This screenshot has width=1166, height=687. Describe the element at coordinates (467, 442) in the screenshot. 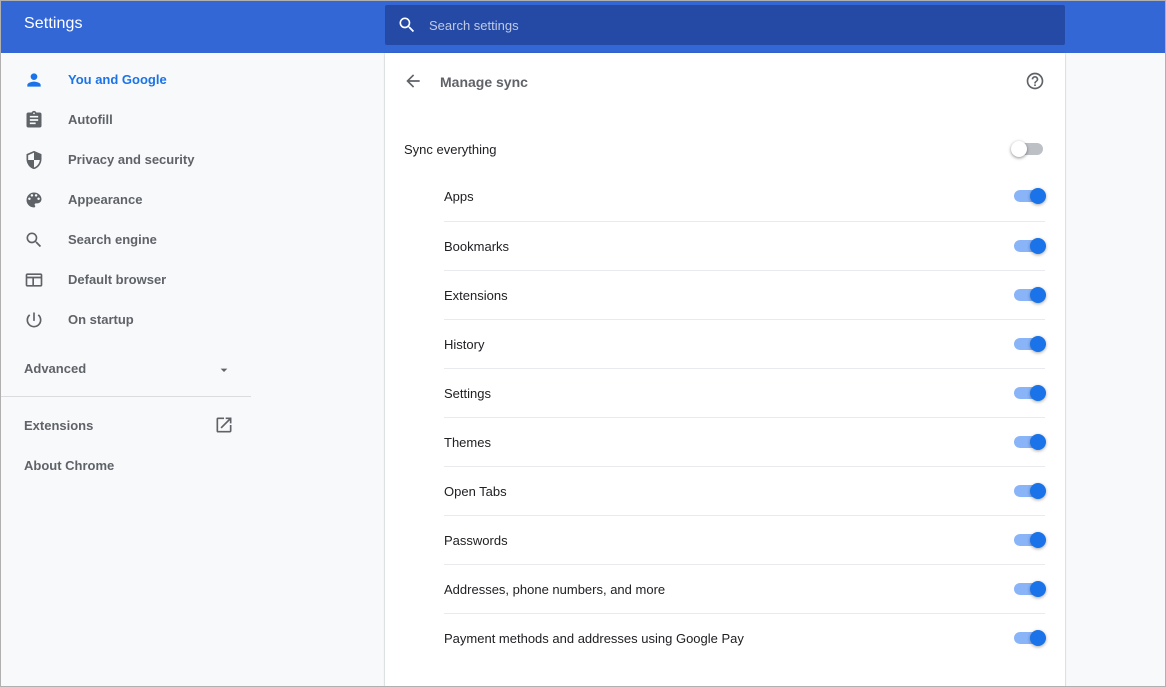

I see `sync-row-label: Themes` at that location.